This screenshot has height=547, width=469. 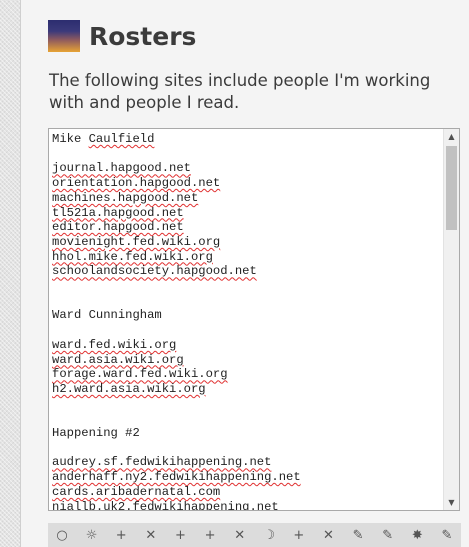 What do you see at coordinates (165, 504) in the screenshot?
I see `roster-site: niallb.uk2.fedwikihappening.net` at bounding box center [165, 504].